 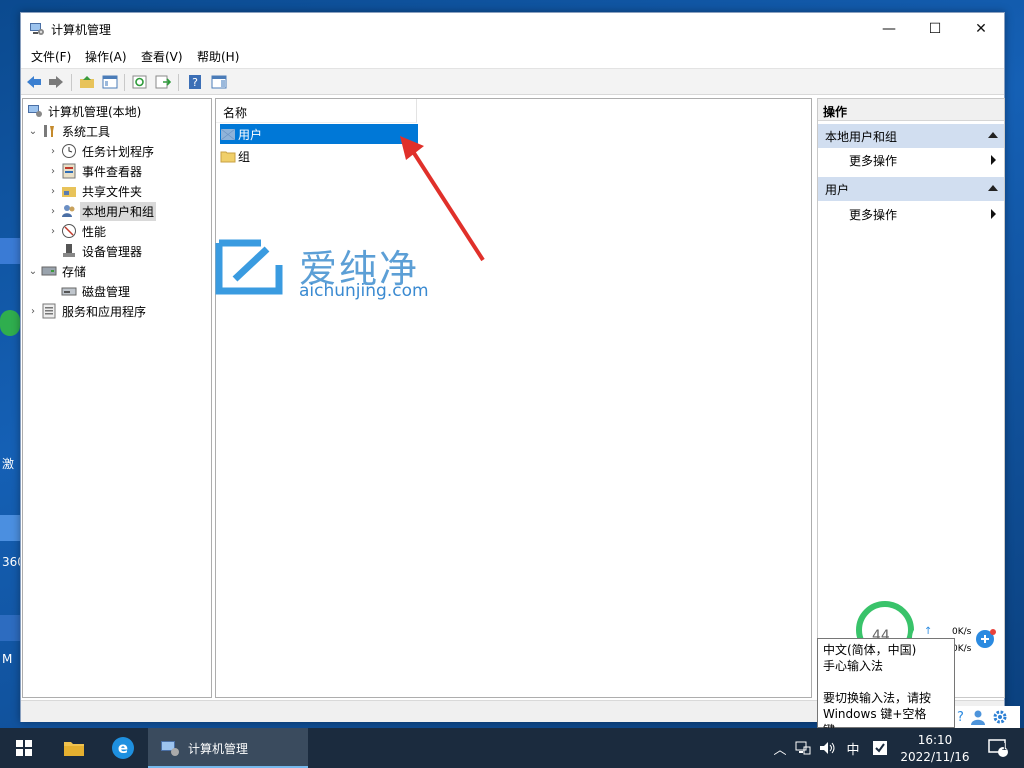 I want to click on device-manager-icon, so click(x=69, y=250).